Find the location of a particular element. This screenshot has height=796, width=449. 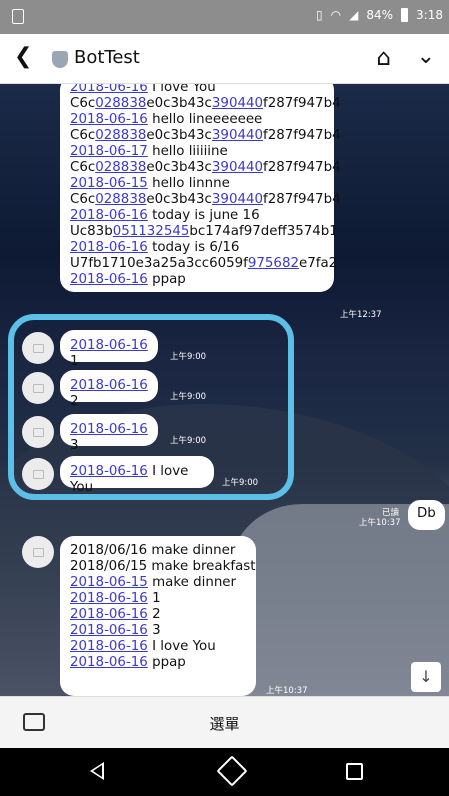

message-line: Uc83b051132545bc174af97deff3574b1 is located at coordinates (204, 232).